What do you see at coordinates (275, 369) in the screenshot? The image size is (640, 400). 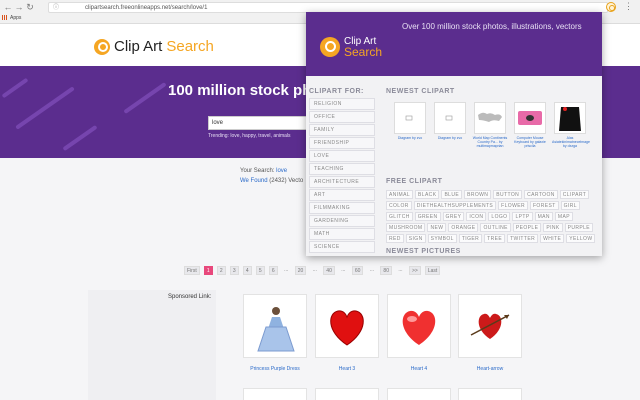 I see `clip-name: Princess Purple Dress` at bounding box center [275, 369].